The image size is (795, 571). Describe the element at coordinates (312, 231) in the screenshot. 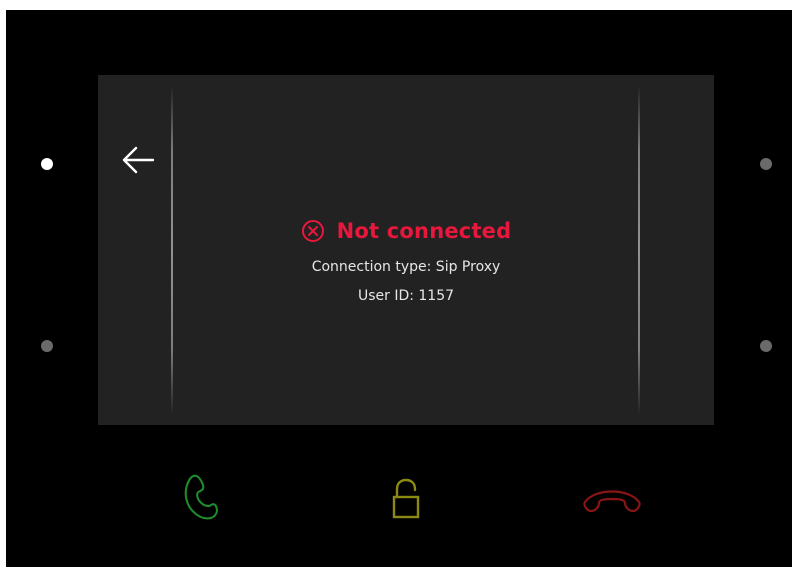

I see `circle-x-icon` at that location.